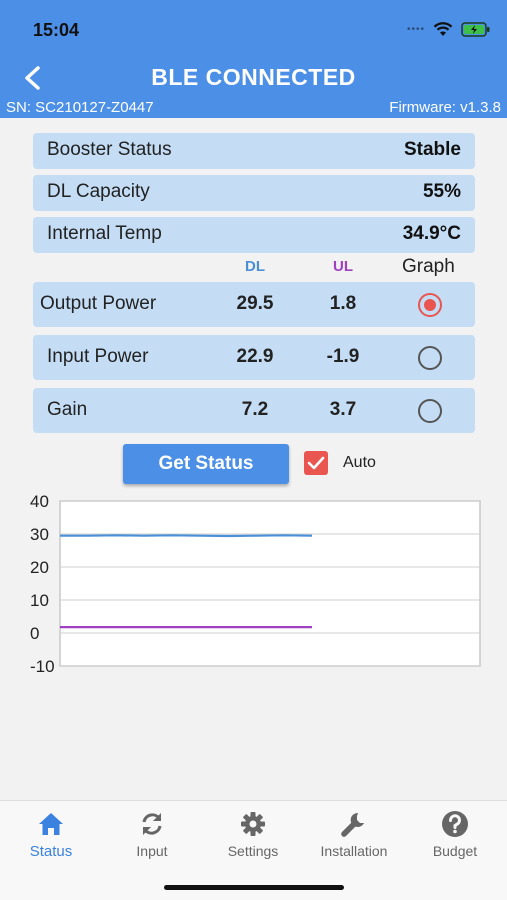 The width and height of the screenshot is (507, 900). I want to click on status-bar: 15:04 ••••, so click(253, 30).